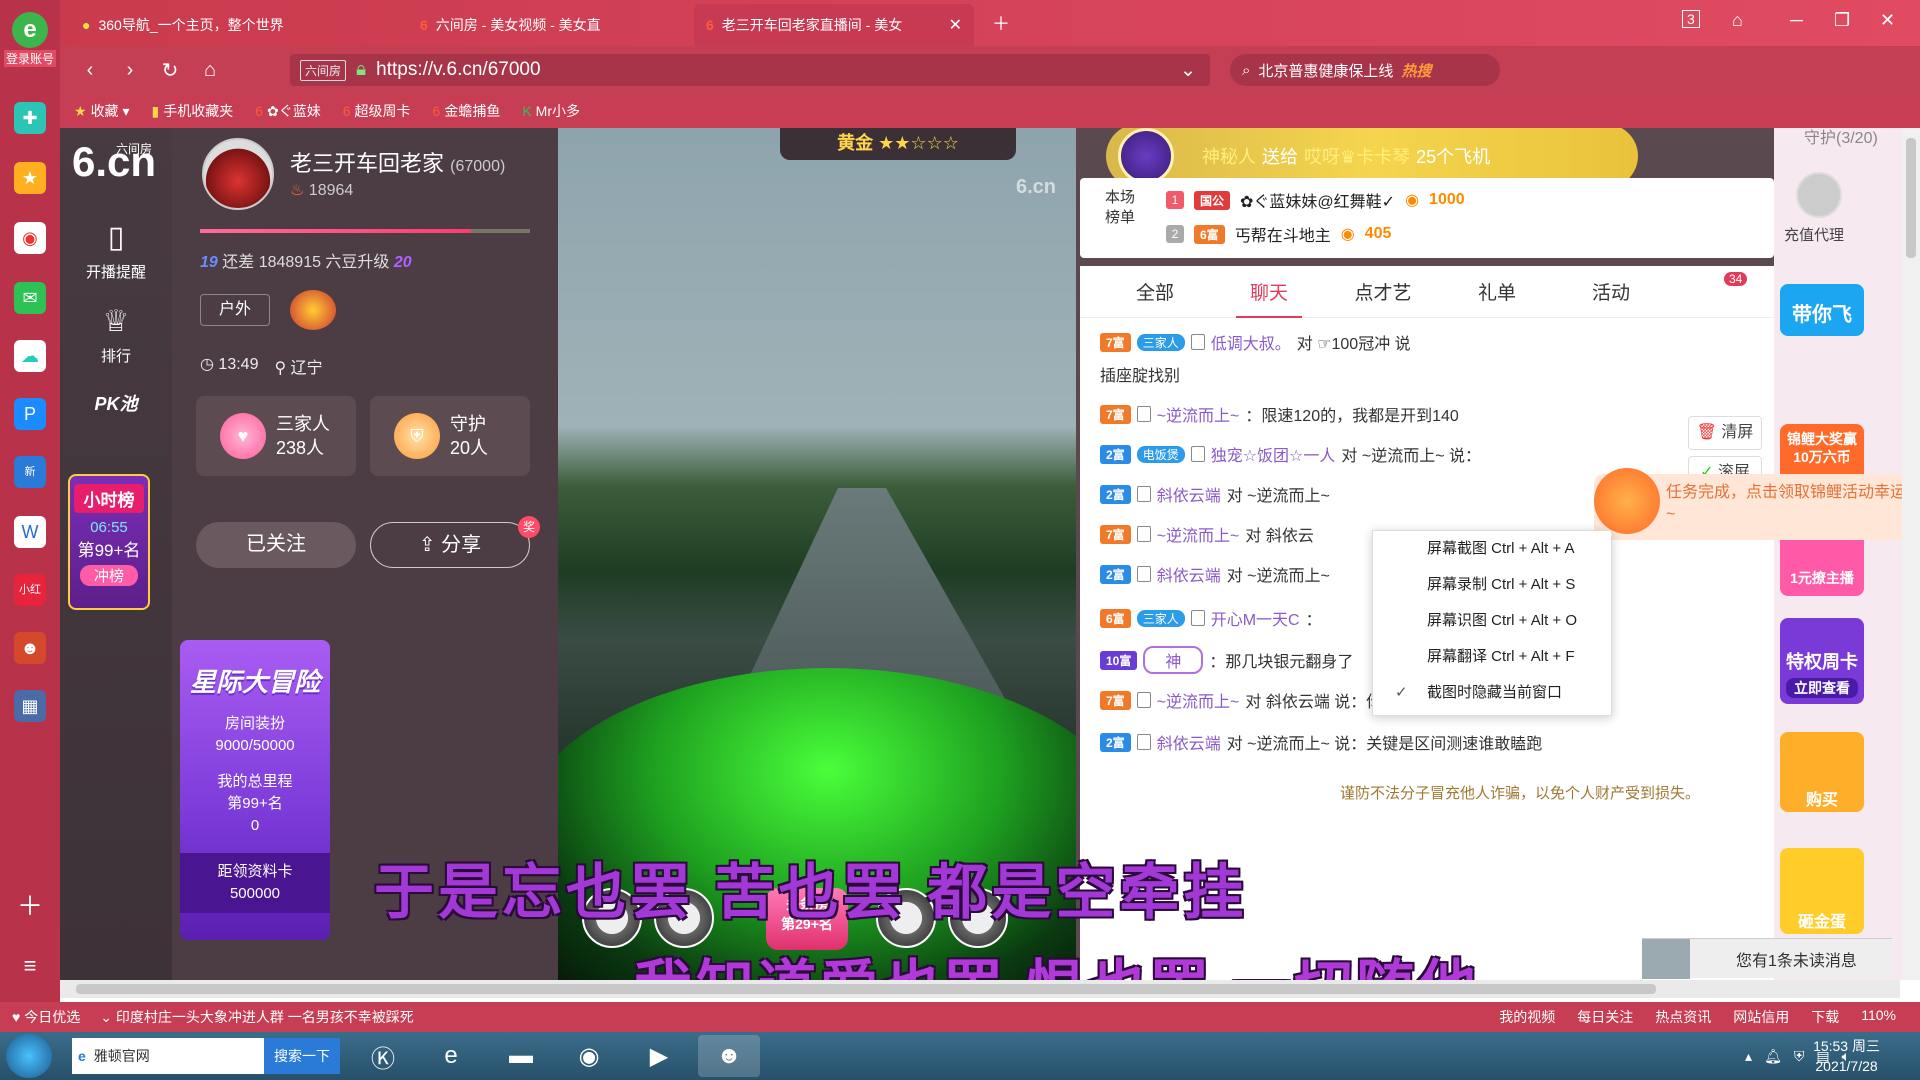 This screenshot has height=1080, width=1920. Describe the element at coordinates (1155, 291) in the screenshot. I see `tab-all: 全部` at that location.